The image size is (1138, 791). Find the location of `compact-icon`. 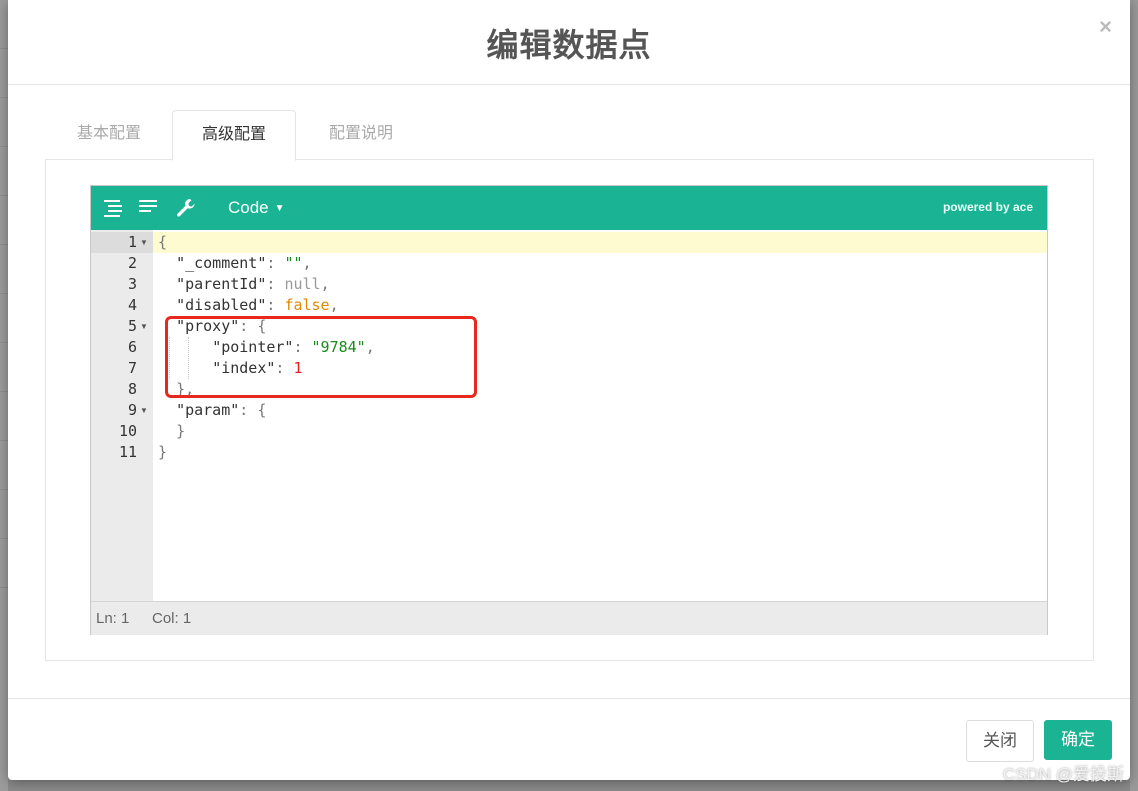

compact-icon is located at coordinates (148, 208).